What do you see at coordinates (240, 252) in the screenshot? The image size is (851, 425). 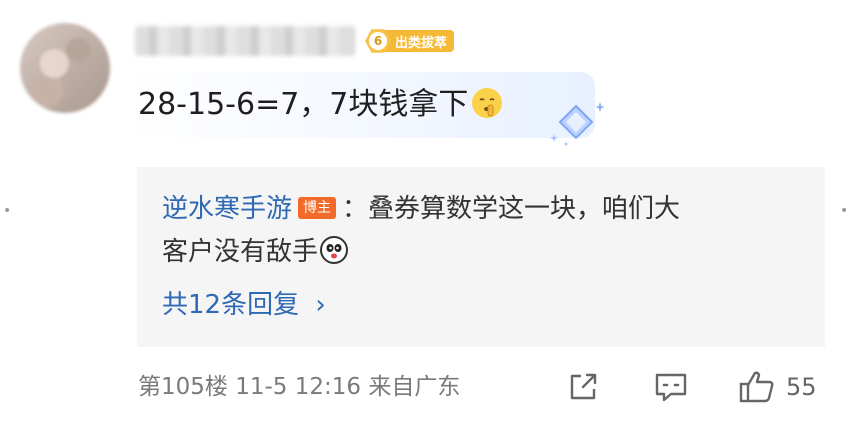 I see `reply-text-line2: 客户没有敌手` at bounding box center [240, 252].